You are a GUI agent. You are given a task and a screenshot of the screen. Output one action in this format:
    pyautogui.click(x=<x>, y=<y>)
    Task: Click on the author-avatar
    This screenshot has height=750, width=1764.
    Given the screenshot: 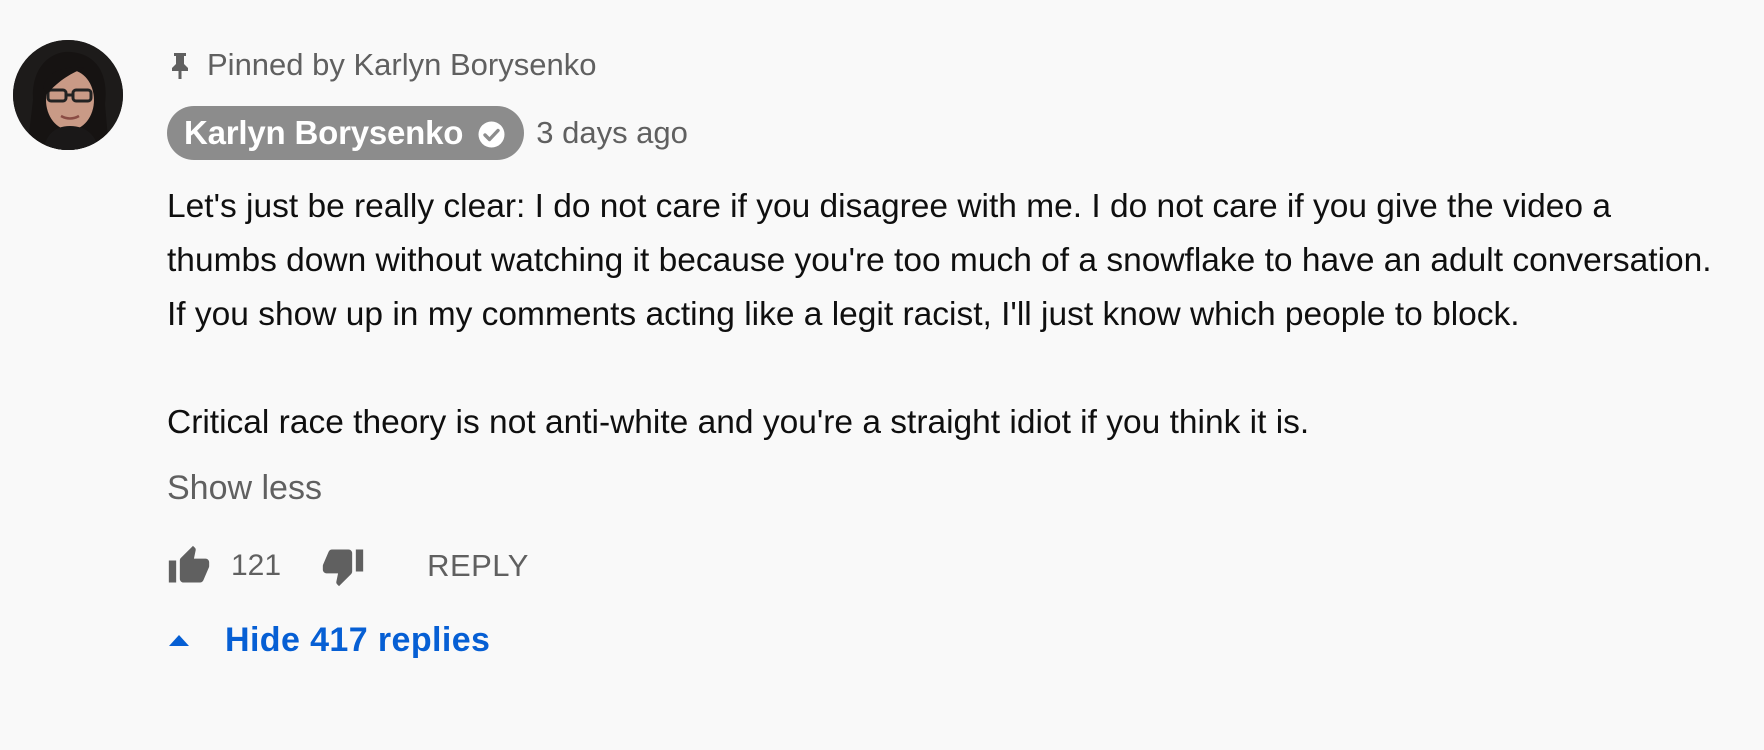 What is the action you would take?
    pyautogui.click(x=68, y=95)
    